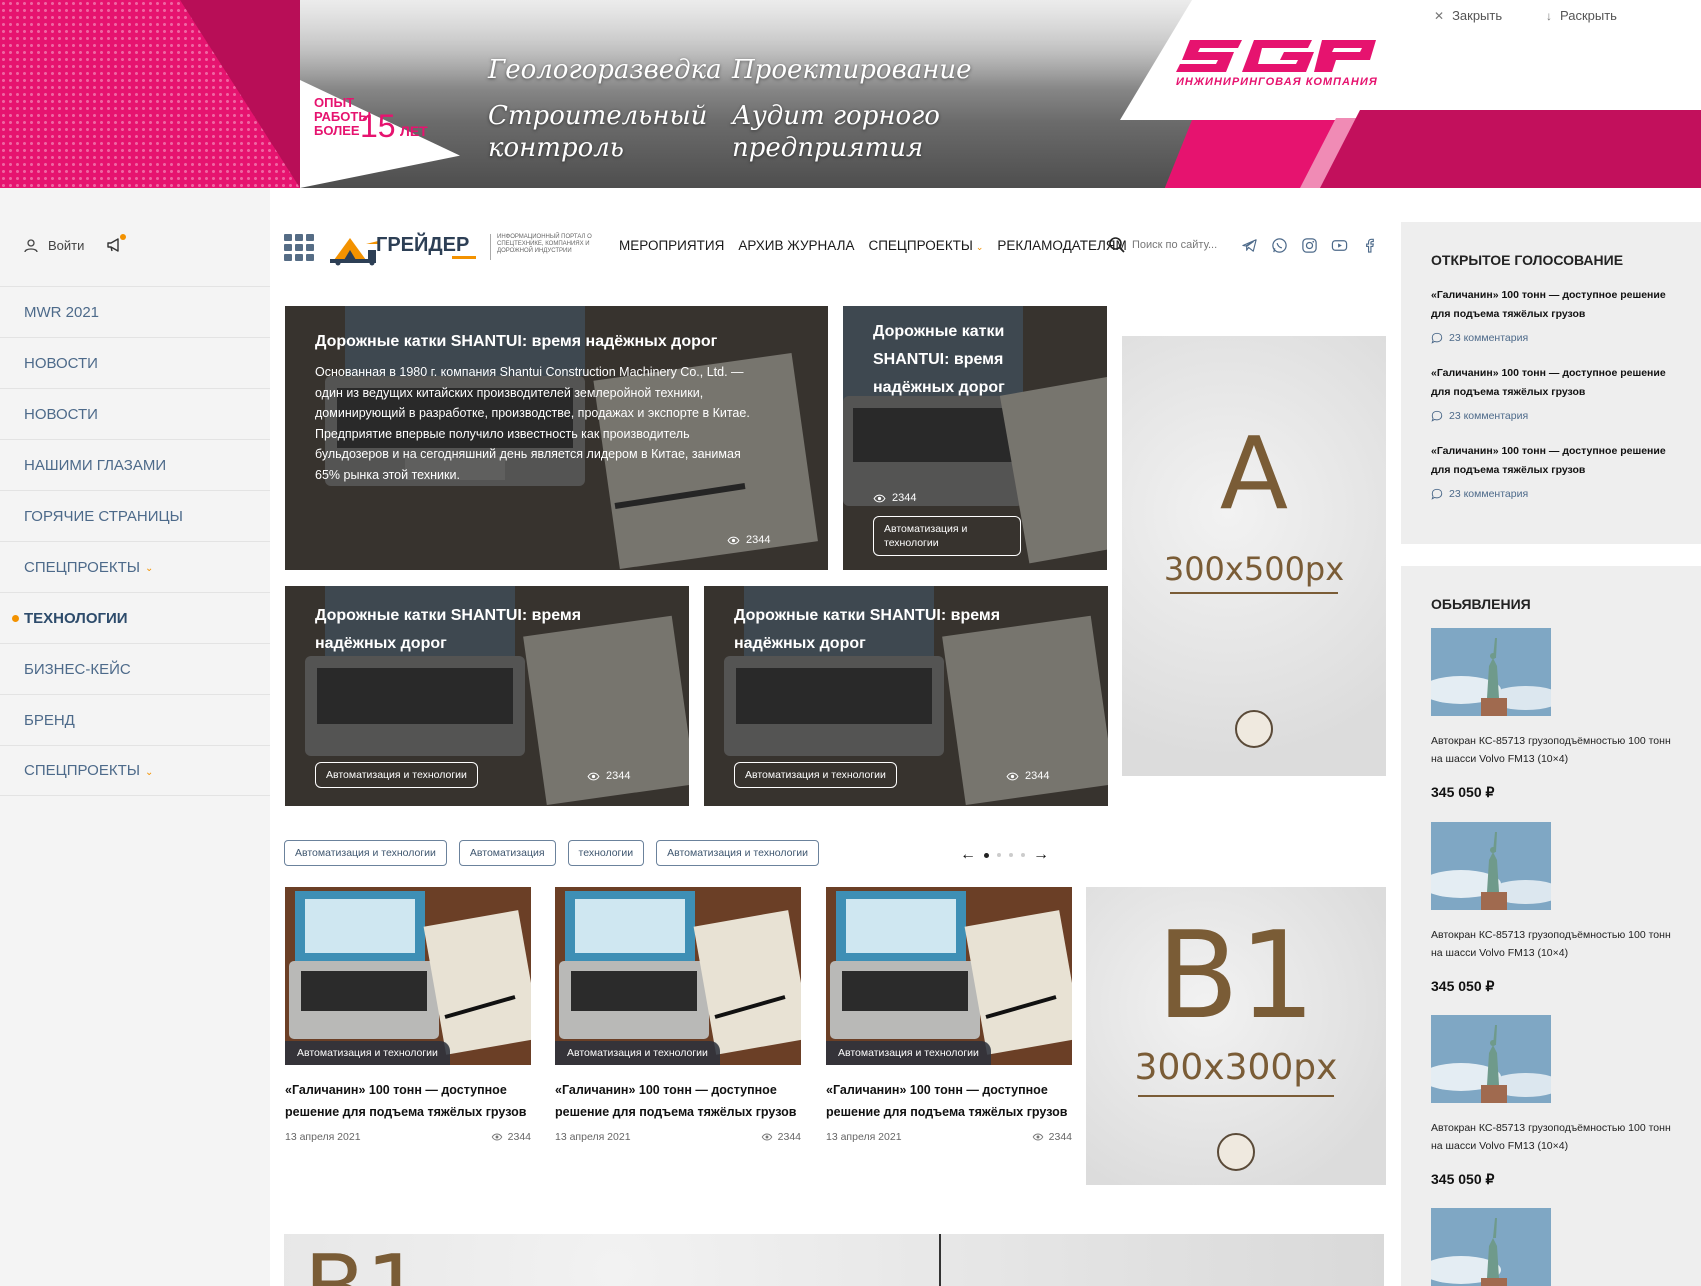 The image size is (1701, 1286). I want to click on nav-archive: АРХИВ ЖУРНАЛА, so click(796, 245).